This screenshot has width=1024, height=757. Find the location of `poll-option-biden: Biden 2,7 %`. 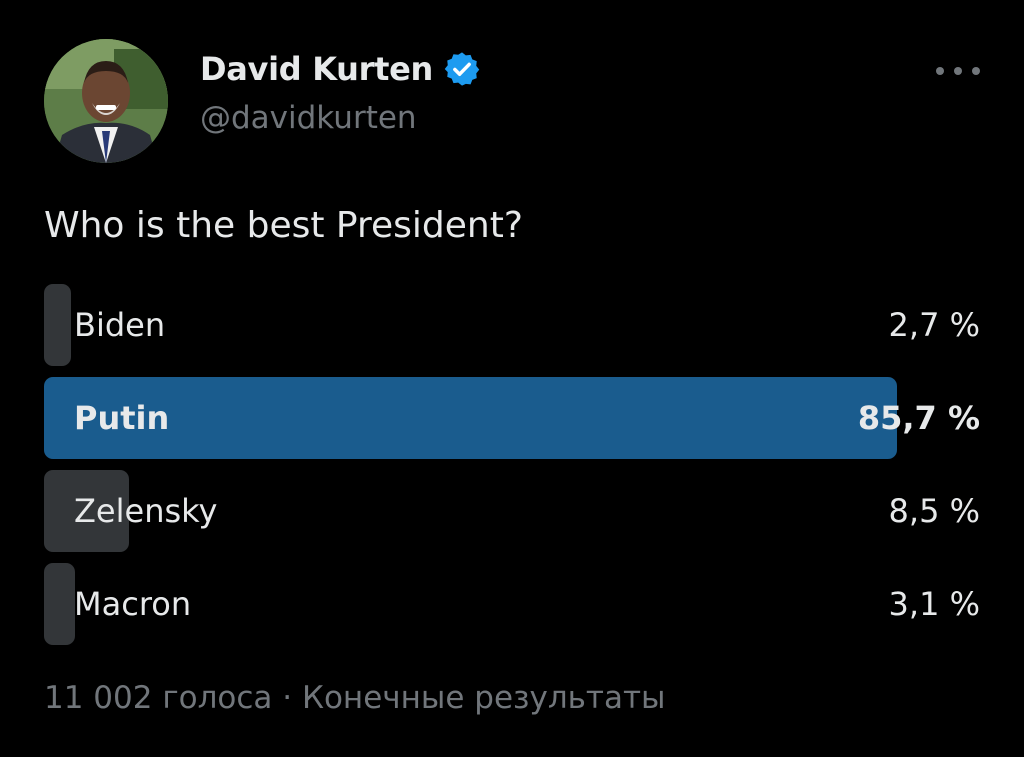

poll-option-biden: Biden 2,7 % is located at coordinates (512, 325).